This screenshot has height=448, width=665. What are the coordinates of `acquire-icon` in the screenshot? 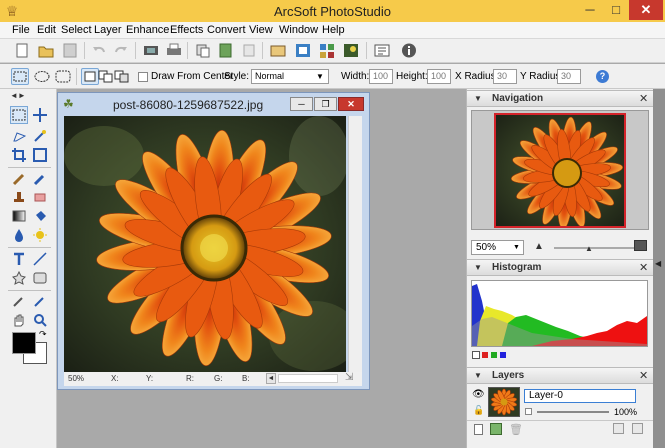 It's located at (151, 50).